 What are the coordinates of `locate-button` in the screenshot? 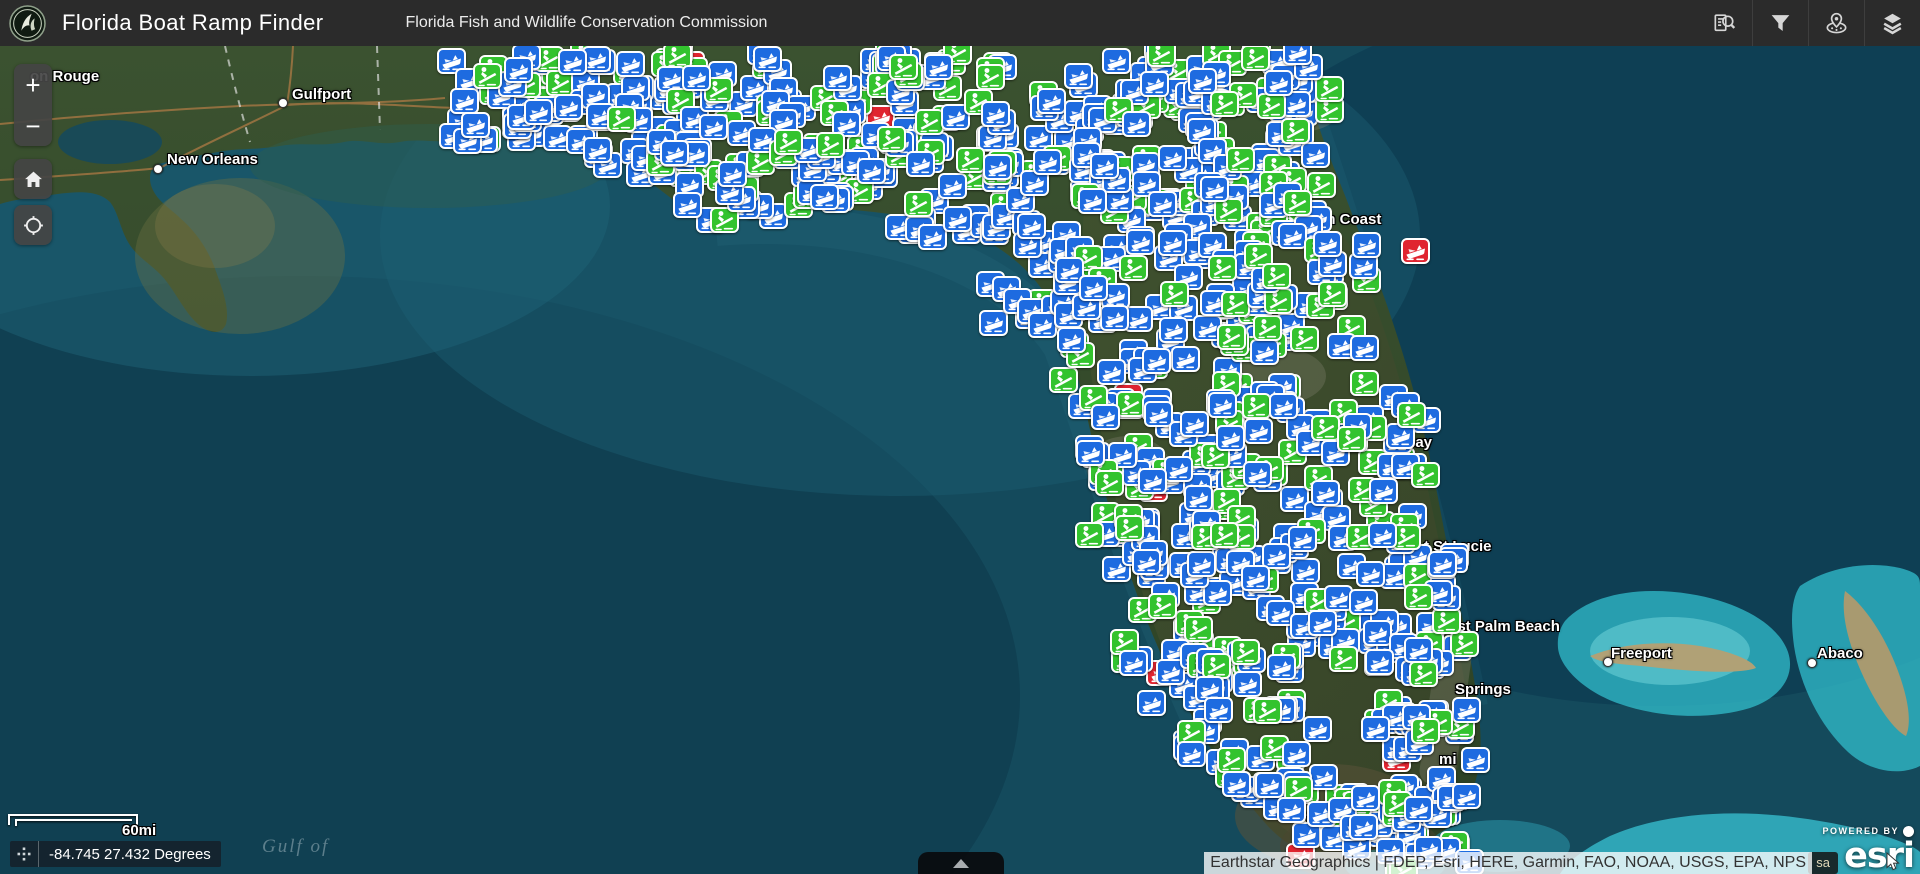 It's located at (33, 225).